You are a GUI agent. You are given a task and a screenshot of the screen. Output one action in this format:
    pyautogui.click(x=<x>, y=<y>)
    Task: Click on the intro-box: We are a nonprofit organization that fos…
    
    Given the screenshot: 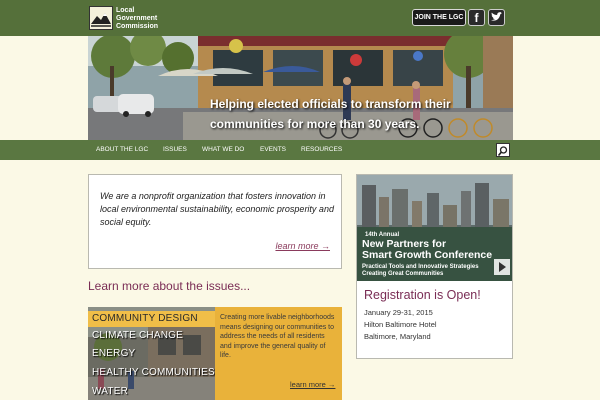 What is the action you would take?
    pyautogui.click(x=215, y=221)
    